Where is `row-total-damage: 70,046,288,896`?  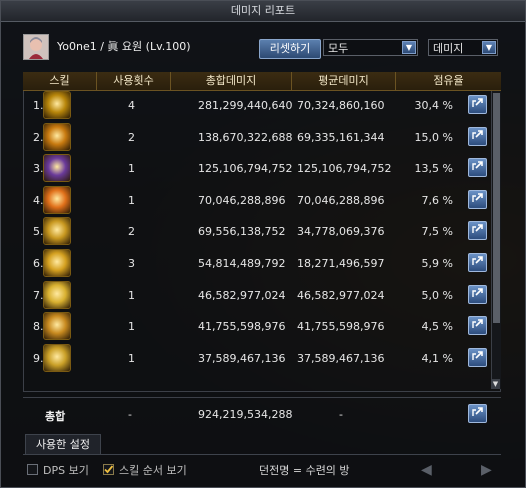
row-total-damage: 70,046,288,896 is located at coordinates (242, 200).